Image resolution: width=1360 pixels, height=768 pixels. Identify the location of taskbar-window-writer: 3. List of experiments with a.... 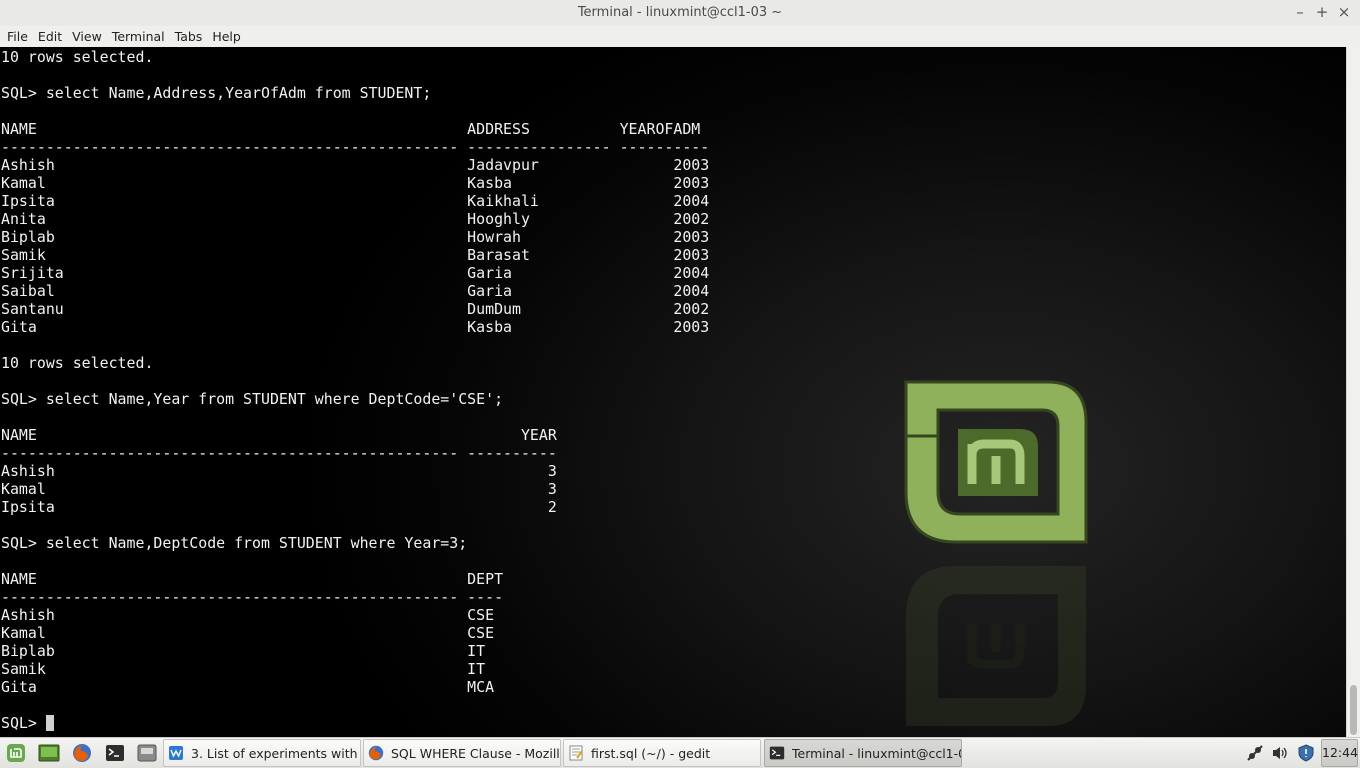
(262, 753).